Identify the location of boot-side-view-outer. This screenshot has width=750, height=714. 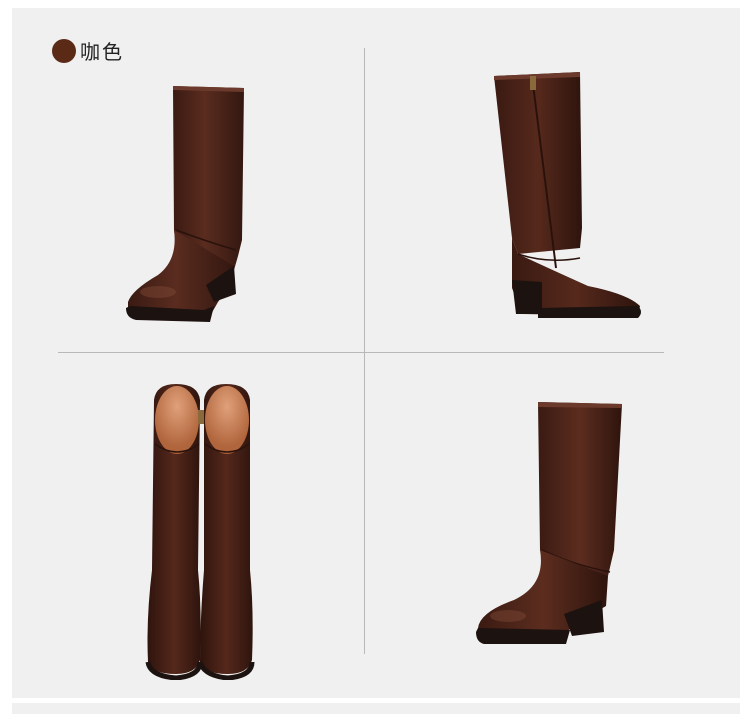
(183, 205).